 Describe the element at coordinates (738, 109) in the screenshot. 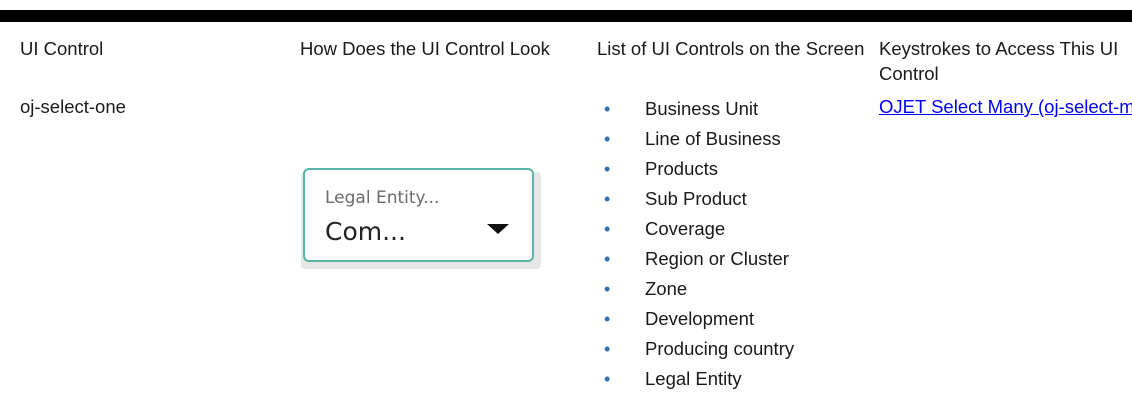

I see `list-item: Business Unit` at that location.